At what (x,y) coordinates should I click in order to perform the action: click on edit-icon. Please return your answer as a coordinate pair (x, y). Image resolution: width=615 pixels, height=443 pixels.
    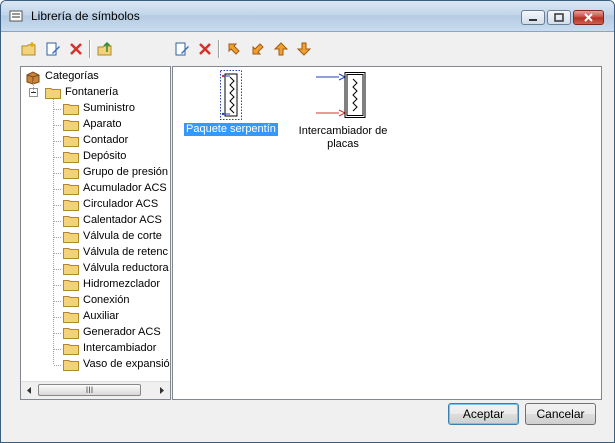
    Looking at the image, I should click on (53, 49).